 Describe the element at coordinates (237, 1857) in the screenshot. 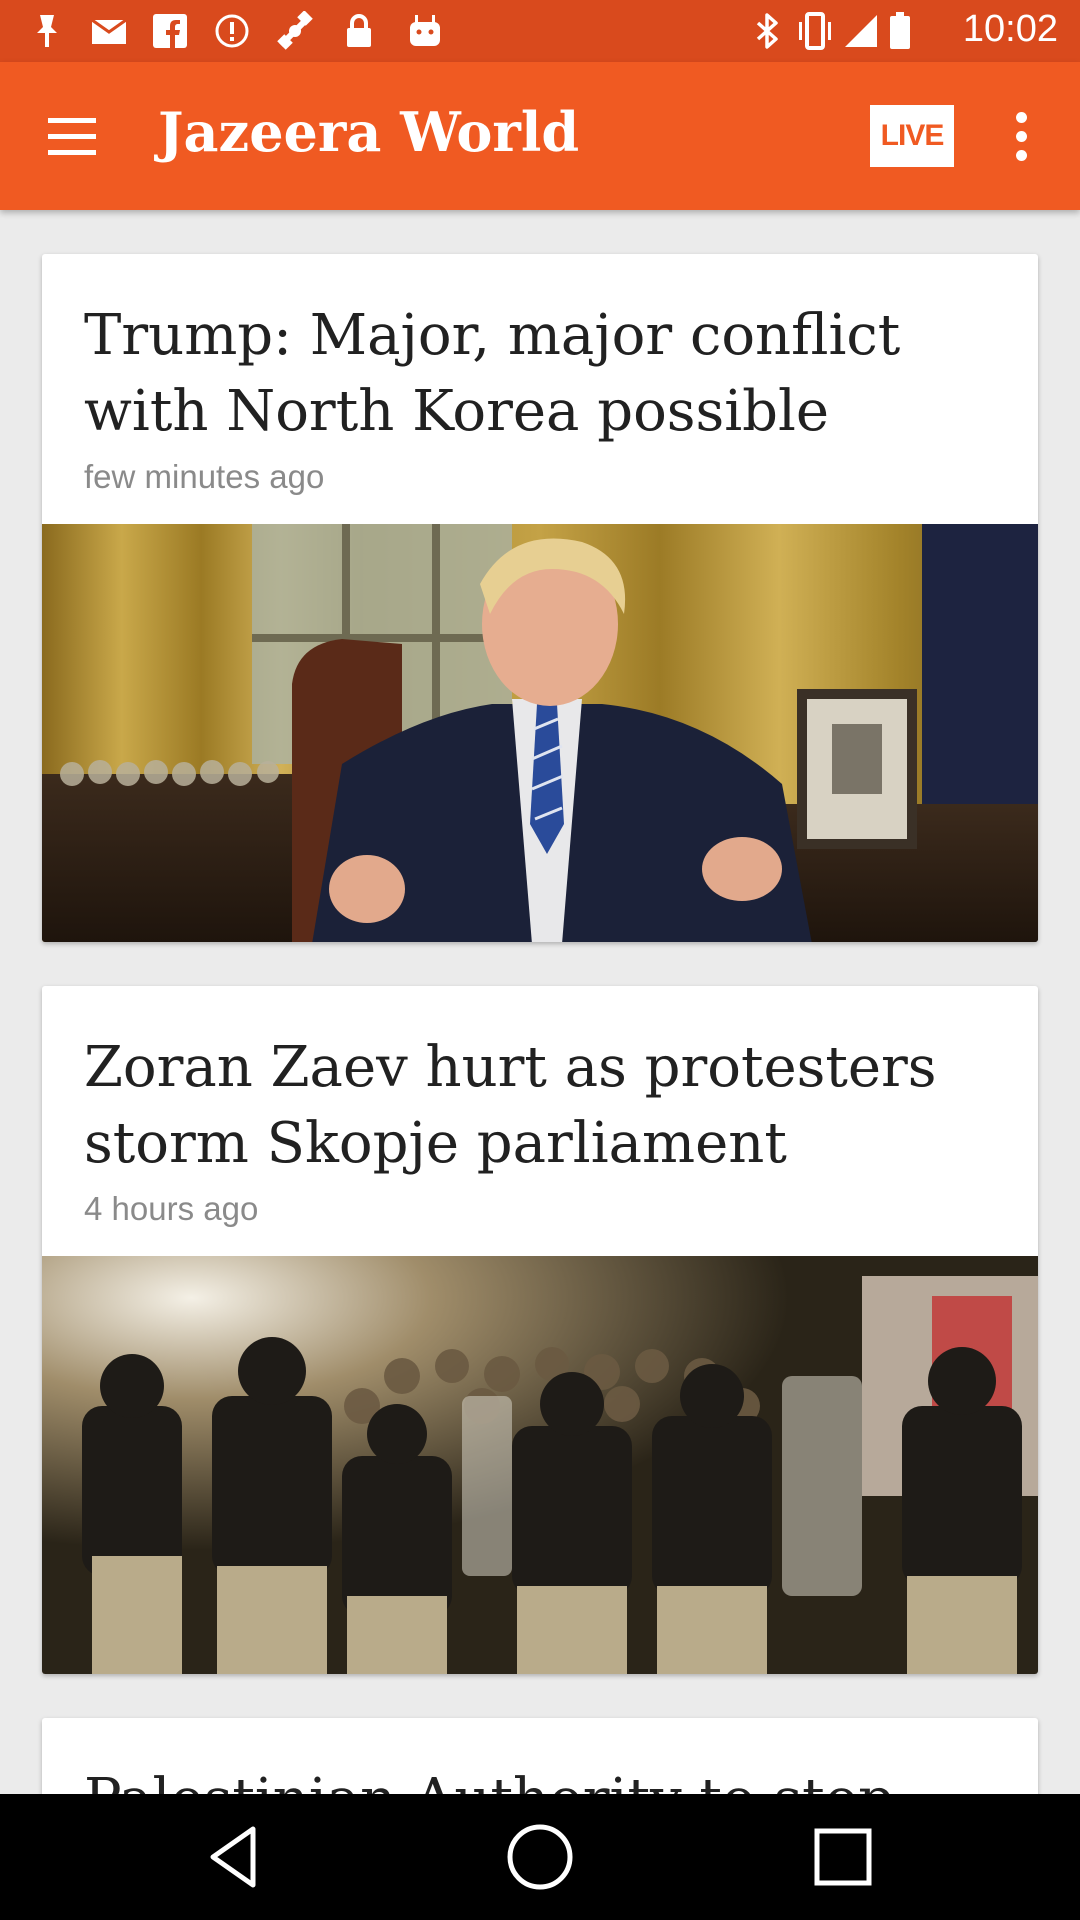

I see `back-icon` at that location.